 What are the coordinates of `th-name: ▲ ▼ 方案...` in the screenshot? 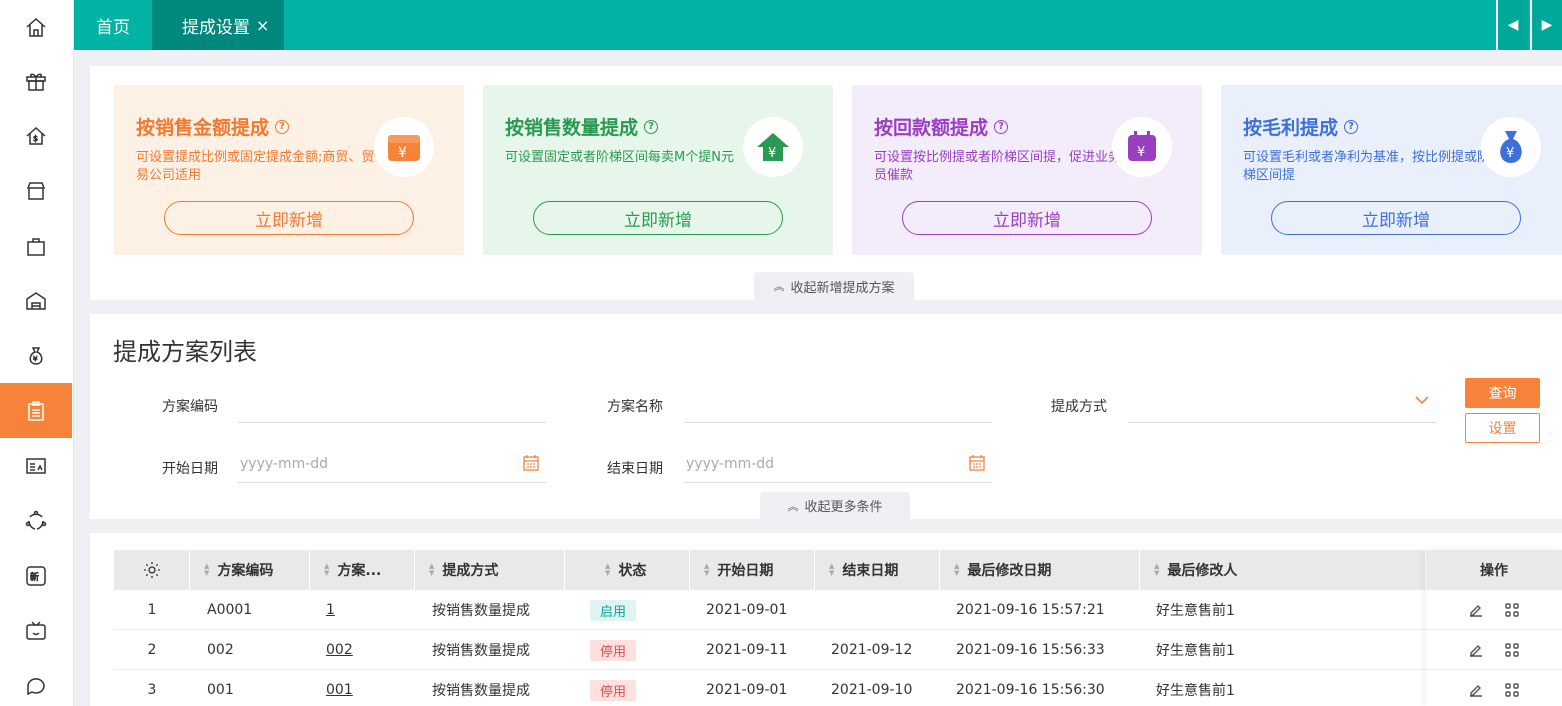 It's located at (362, 570).